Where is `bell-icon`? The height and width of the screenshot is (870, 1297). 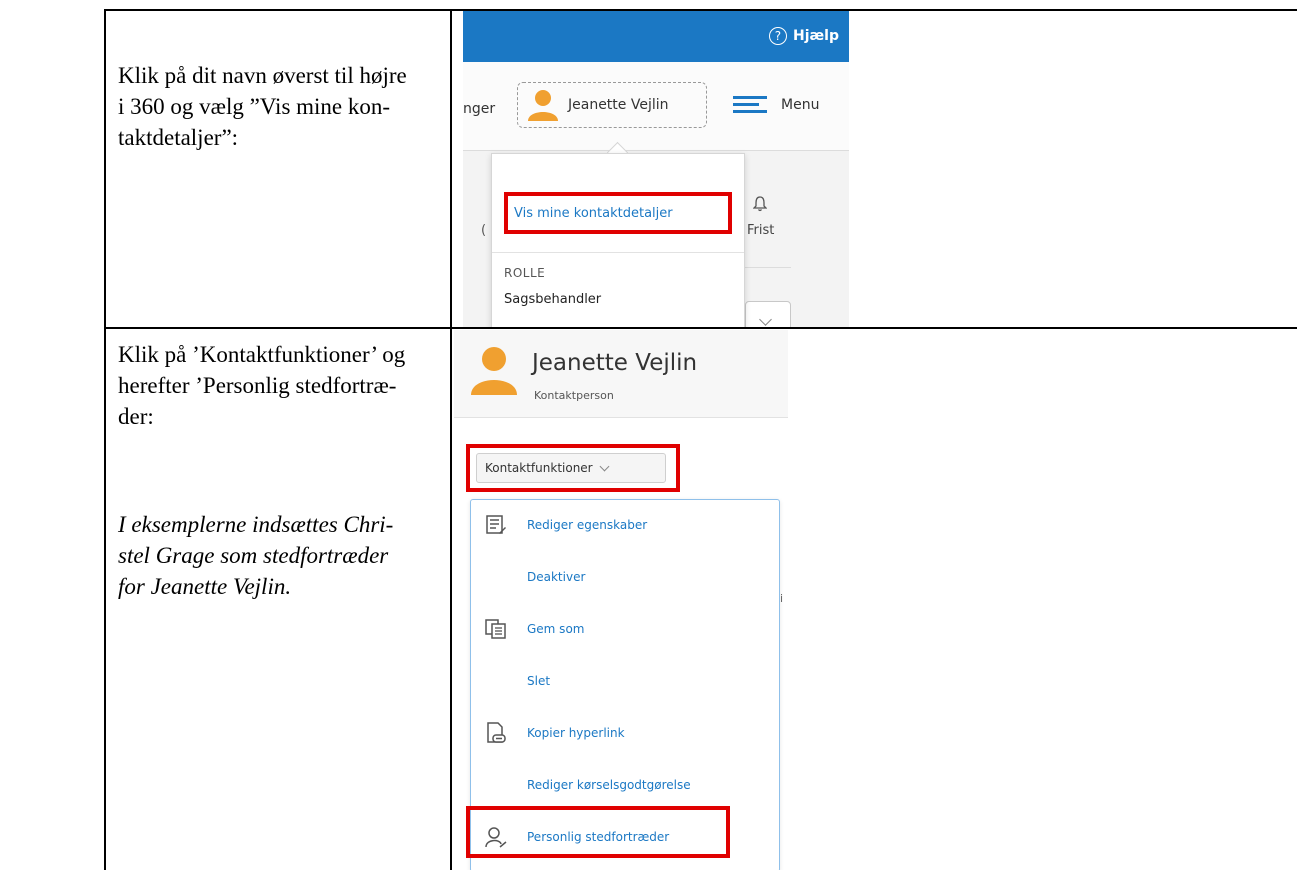
bell-icon is located at coordinates (760, 206).